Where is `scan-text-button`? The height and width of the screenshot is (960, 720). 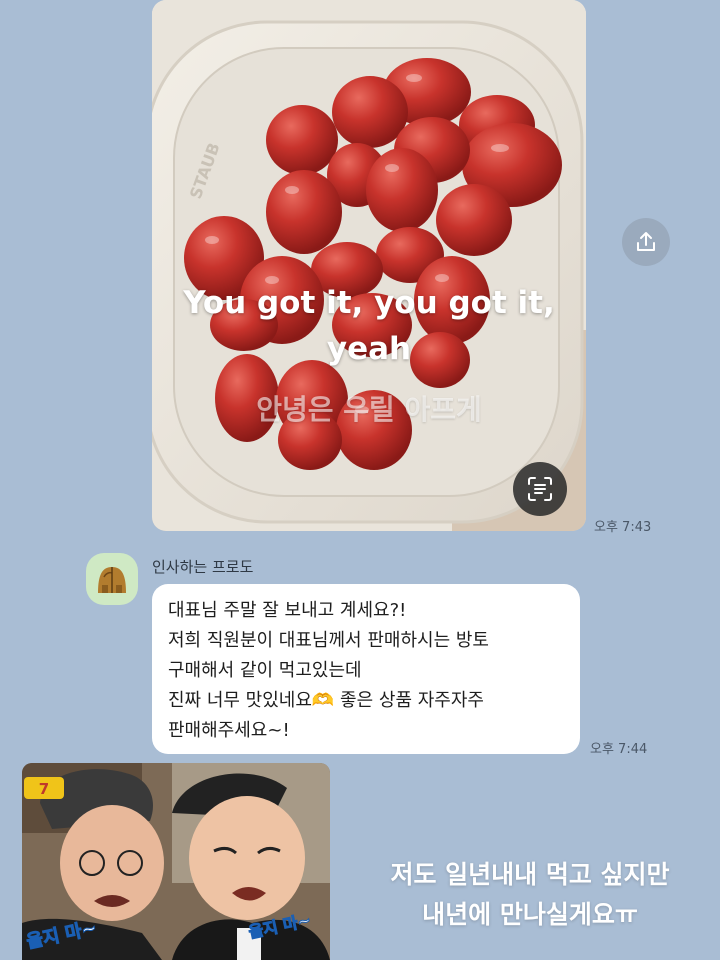 scan-text-button is located at coordinates (540, 489).